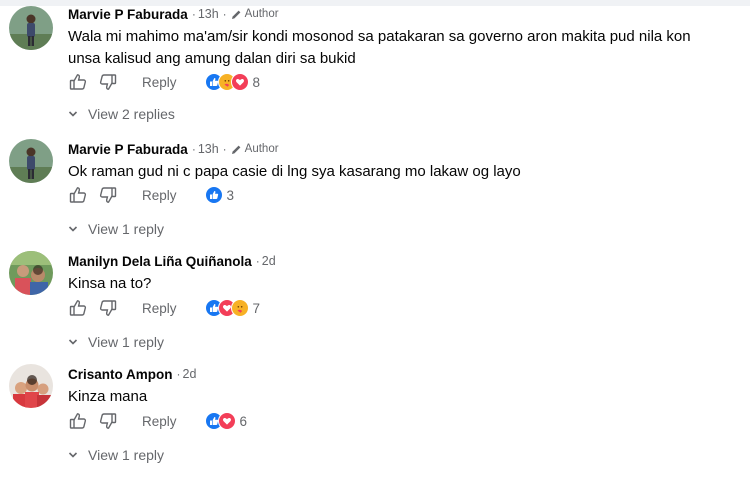  I want to click on reaction-count: 8, so click(256, 82).